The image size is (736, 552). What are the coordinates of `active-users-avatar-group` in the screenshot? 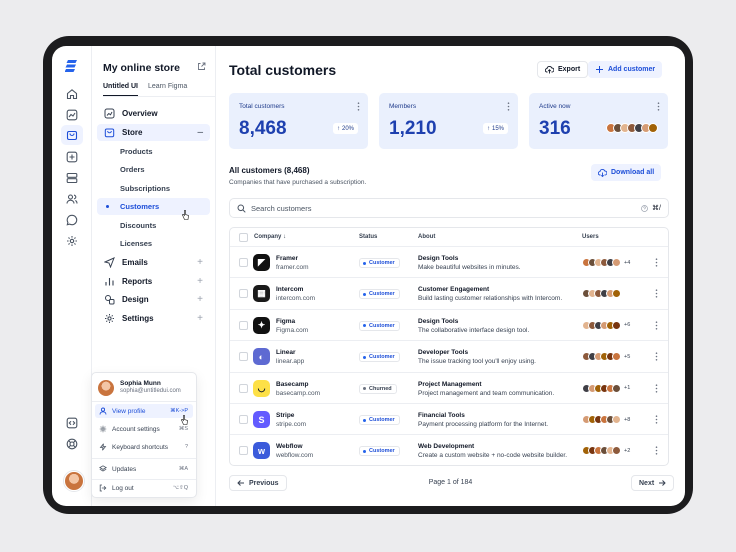 It's located at (632, 128).